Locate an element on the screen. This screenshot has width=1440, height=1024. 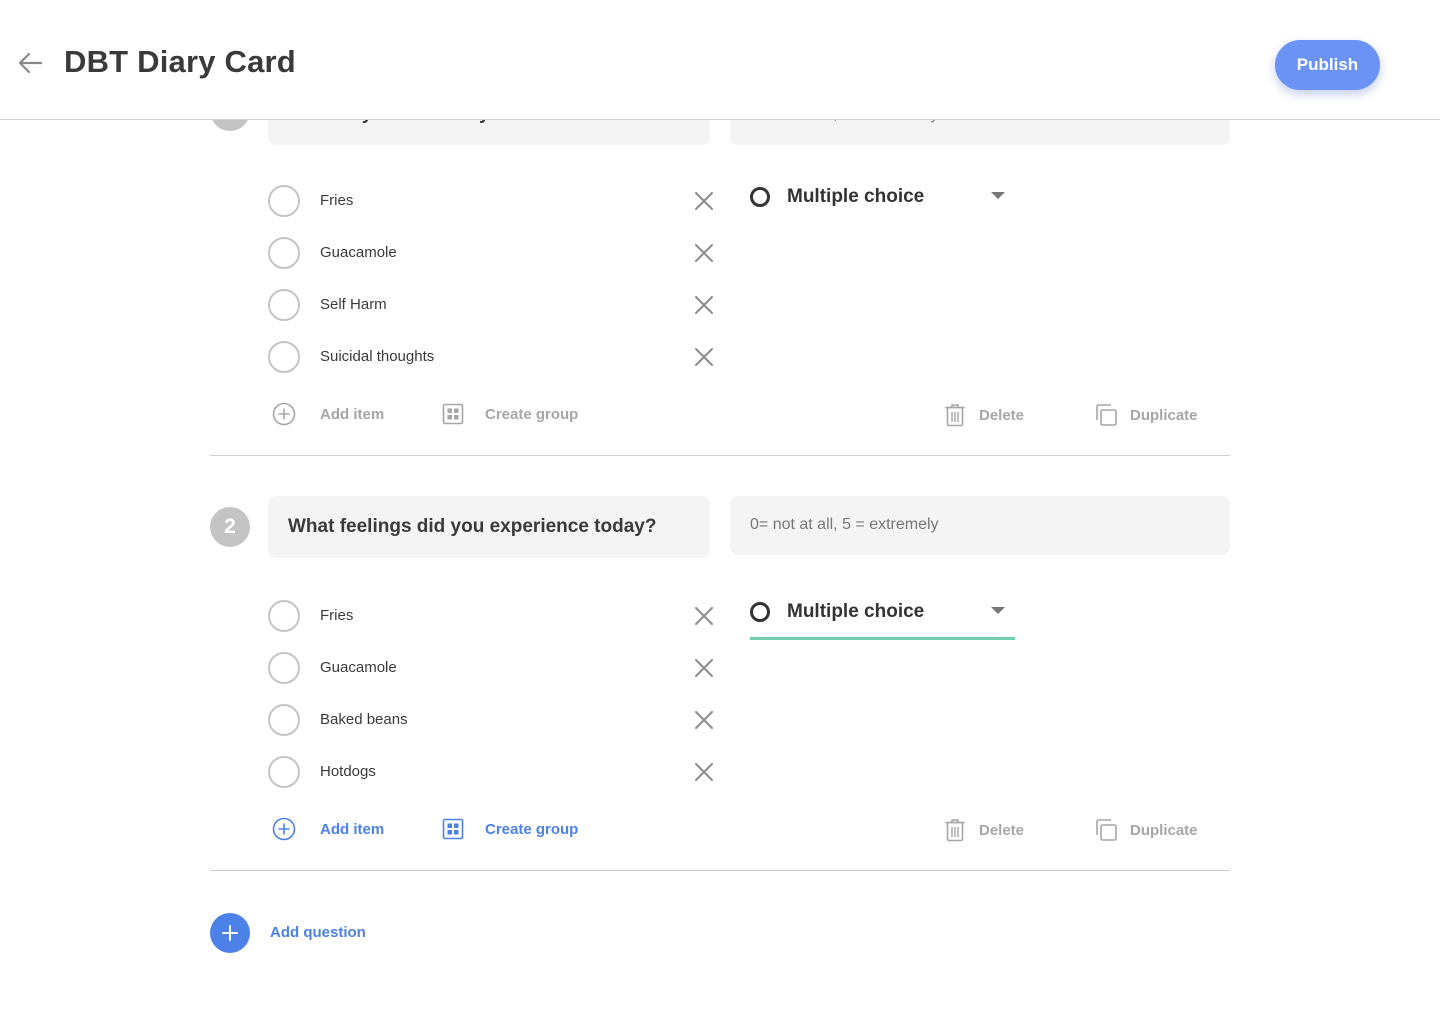
option-label: Self Harm is located at coordinates (353, 304).